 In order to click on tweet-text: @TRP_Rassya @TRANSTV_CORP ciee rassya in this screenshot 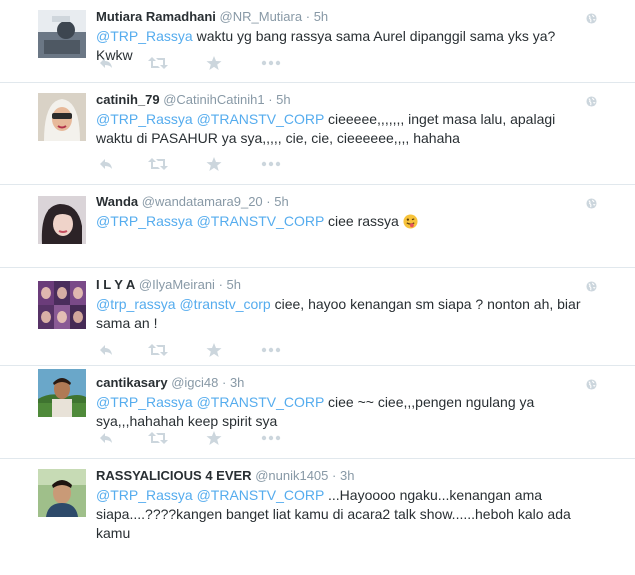, I will do `click(341, 223)`.